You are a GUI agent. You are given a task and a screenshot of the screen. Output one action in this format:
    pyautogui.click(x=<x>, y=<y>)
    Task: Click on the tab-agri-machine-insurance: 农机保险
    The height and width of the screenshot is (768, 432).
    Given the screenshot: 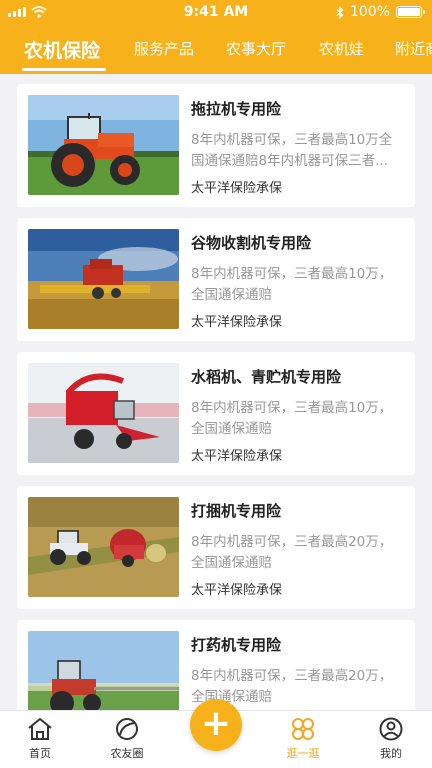 What is the action you would take?
    pyautogui.click(x=62, y=49)
    